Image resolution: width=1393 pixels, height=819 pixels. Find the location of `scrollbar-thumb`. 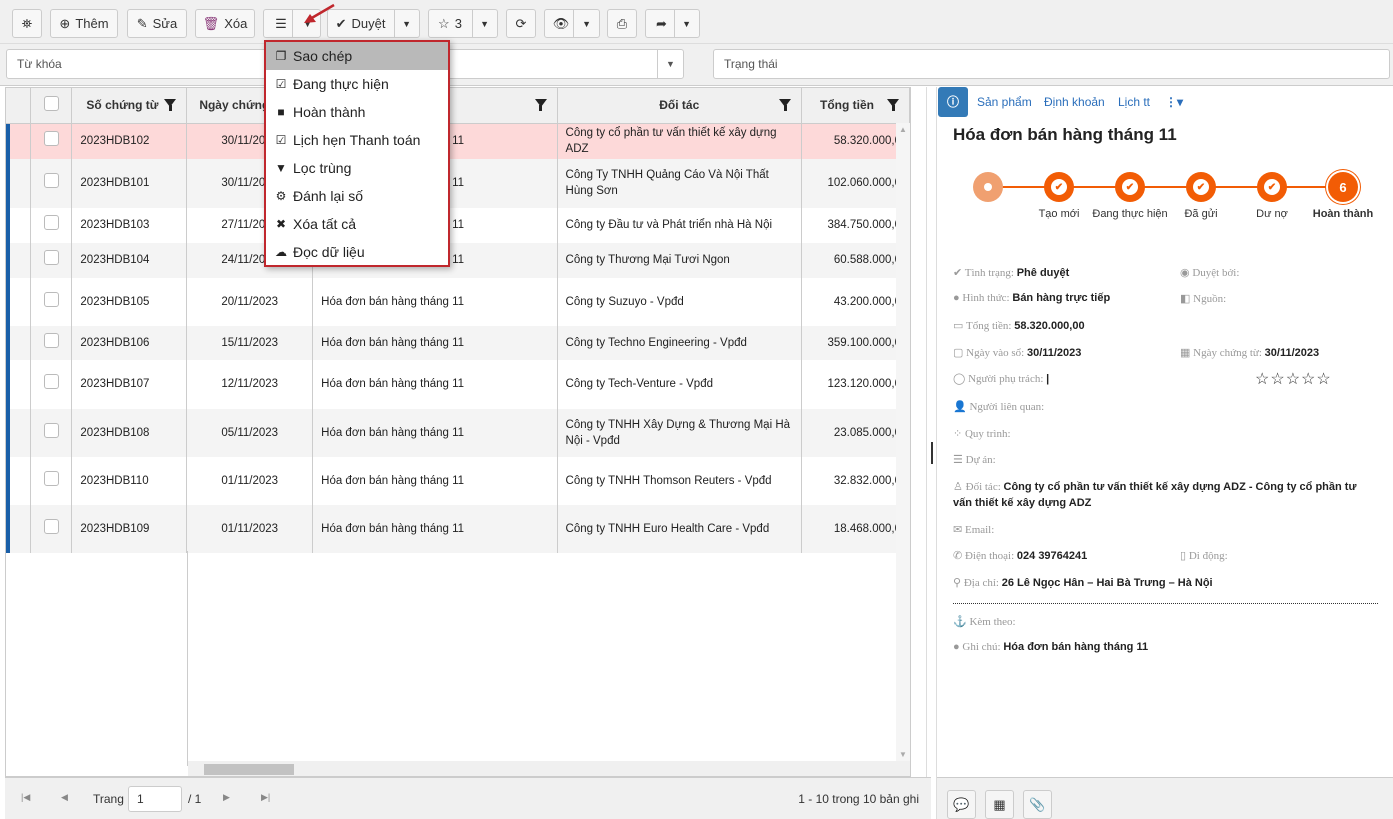

scrollbar-thumb is located at coordinates (249, 769).